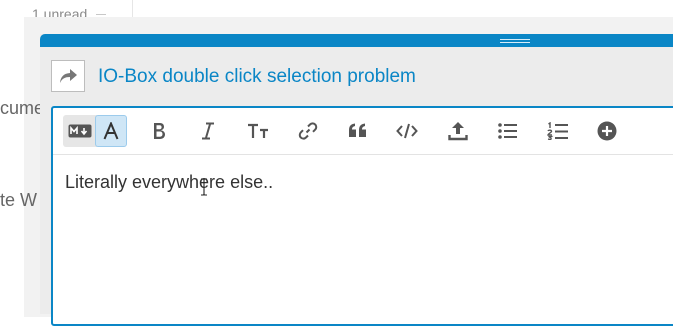 The image size is (673, 326). I want to click on code-icon, so click(407, 131).